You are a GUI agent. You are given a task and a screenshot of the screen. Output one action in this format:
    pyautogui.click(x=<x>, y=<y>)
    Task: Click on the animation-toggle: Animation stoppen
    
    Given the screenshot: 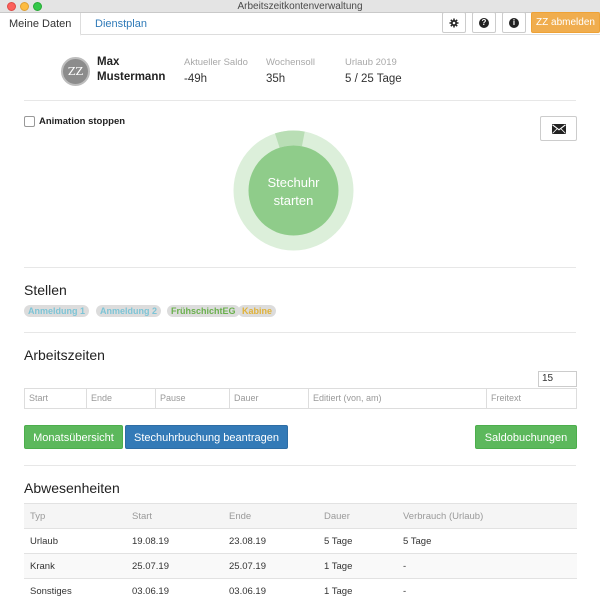 What is the action you would take?
    pyautogui.click(x=74, y=121)
    